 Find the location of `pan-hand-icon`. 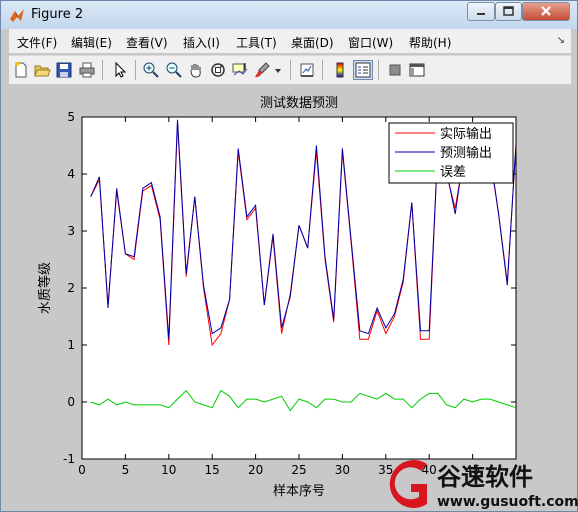

pan-hand-icon is located at coordinates (196, 70).